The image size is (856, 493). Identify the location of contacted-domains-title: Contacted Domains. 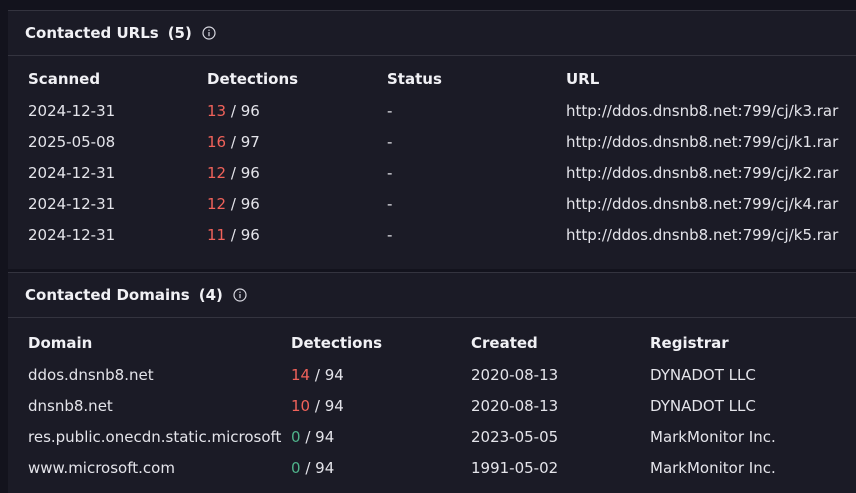
(107, 295).